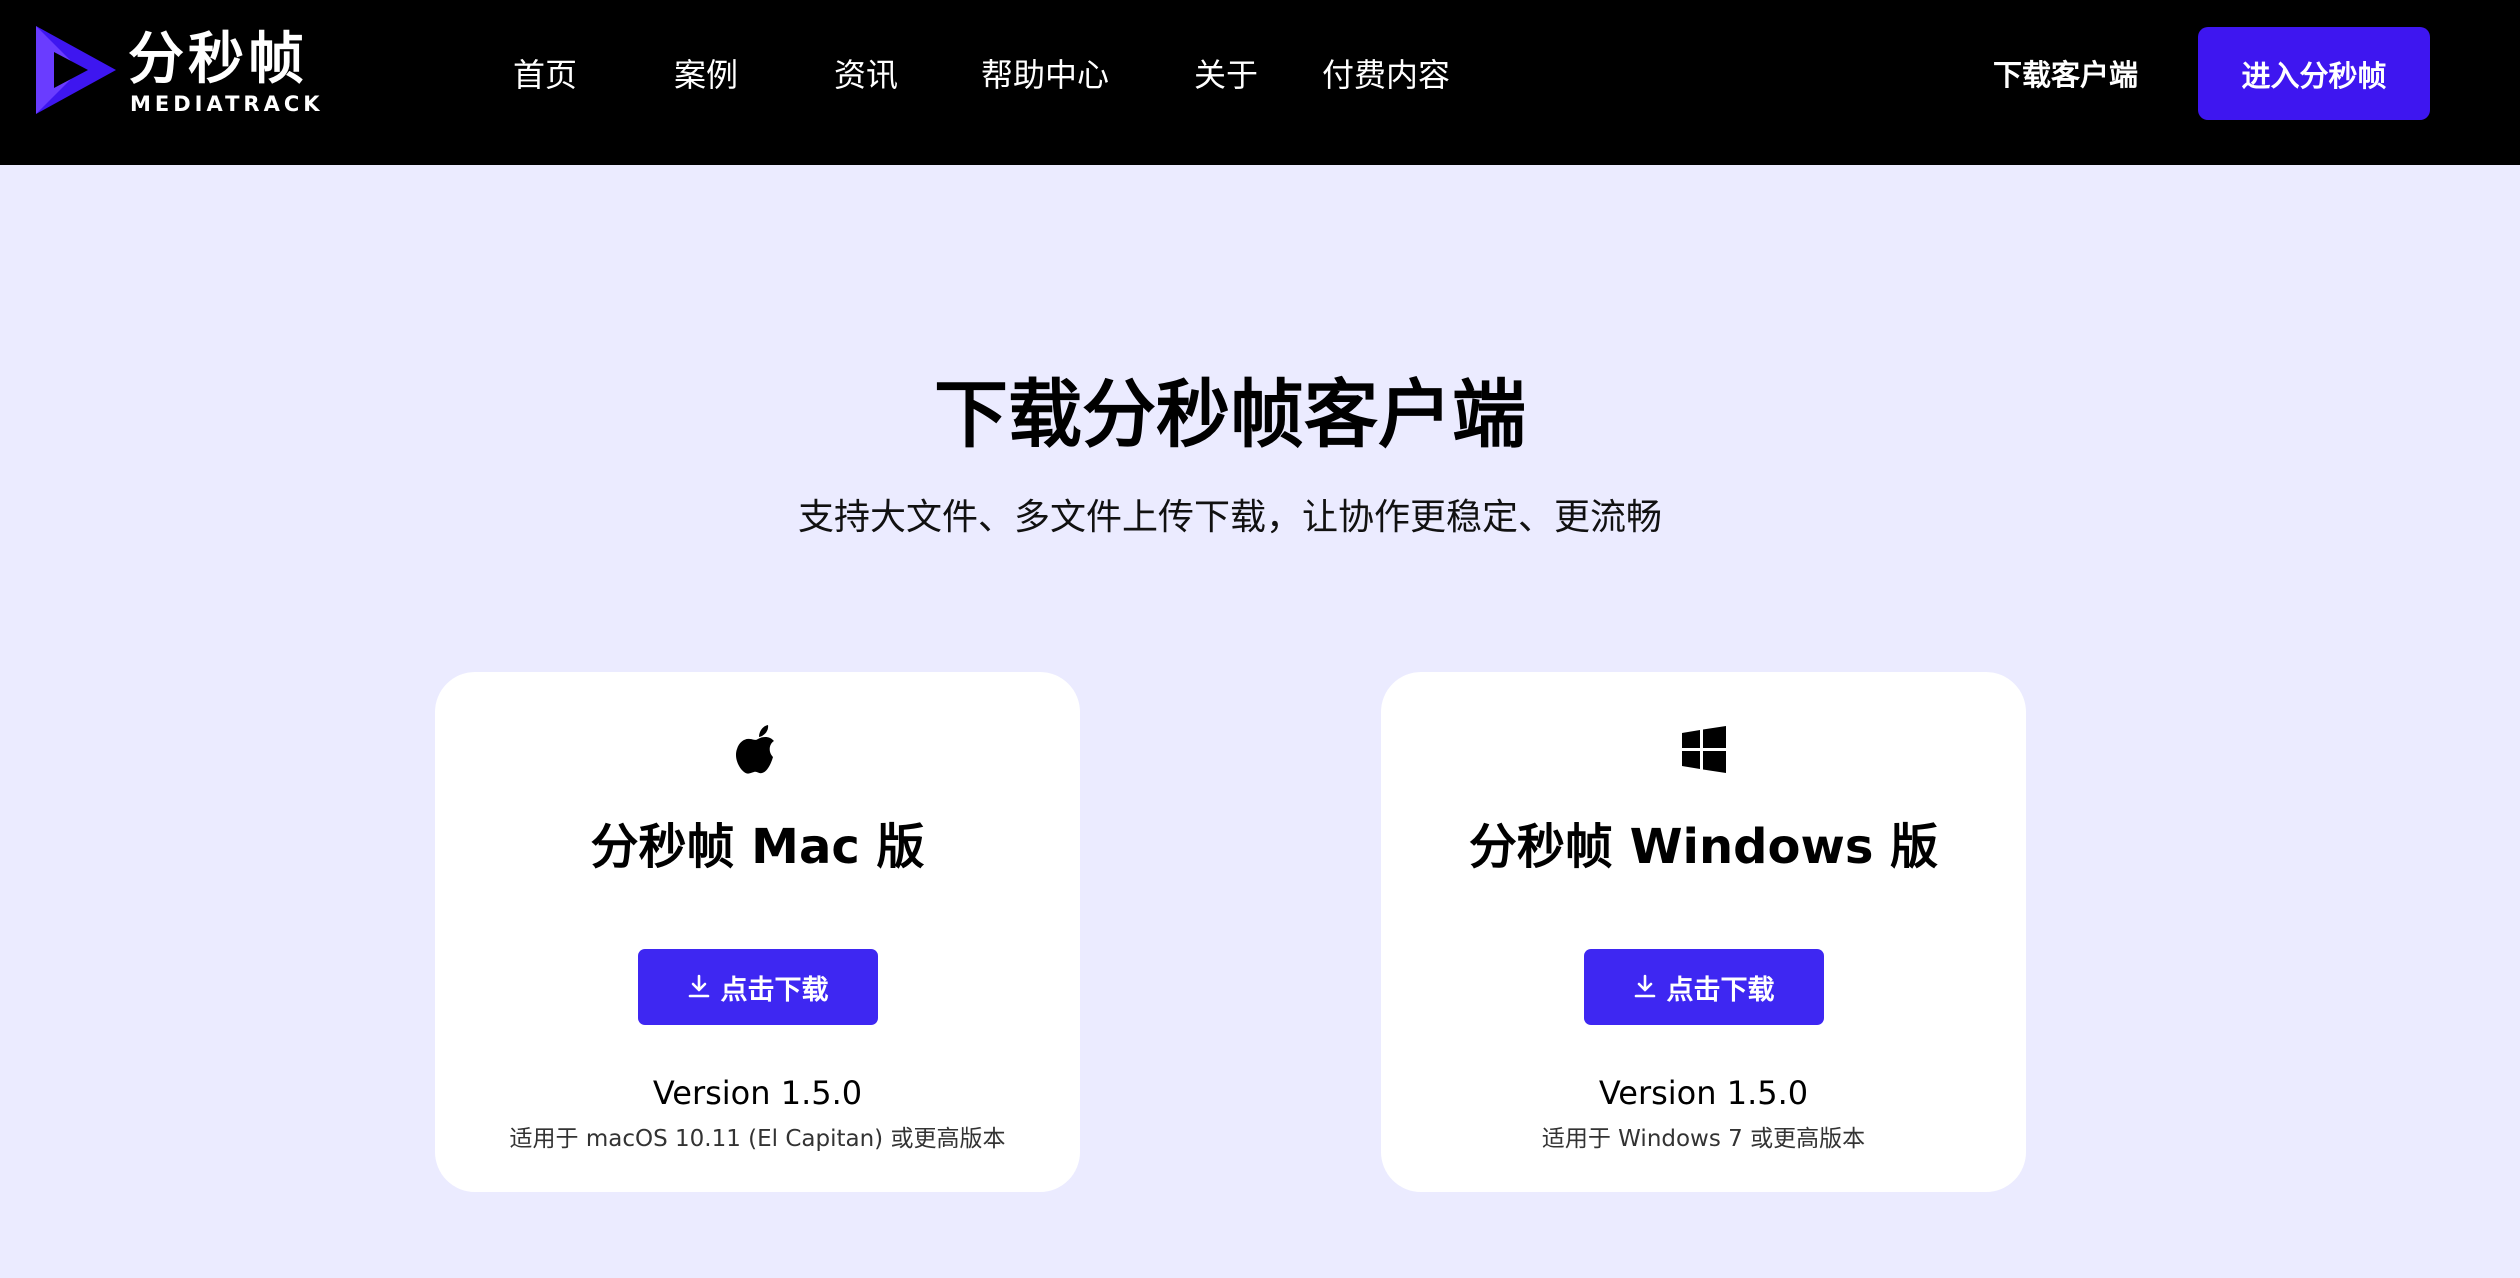 The width and height of the screenshot is (2520, 1278). Describe the element at coordinates (757, 847) in the screenshot. I see `mac-card-title: 分秒帧 Mac 版` at that location.